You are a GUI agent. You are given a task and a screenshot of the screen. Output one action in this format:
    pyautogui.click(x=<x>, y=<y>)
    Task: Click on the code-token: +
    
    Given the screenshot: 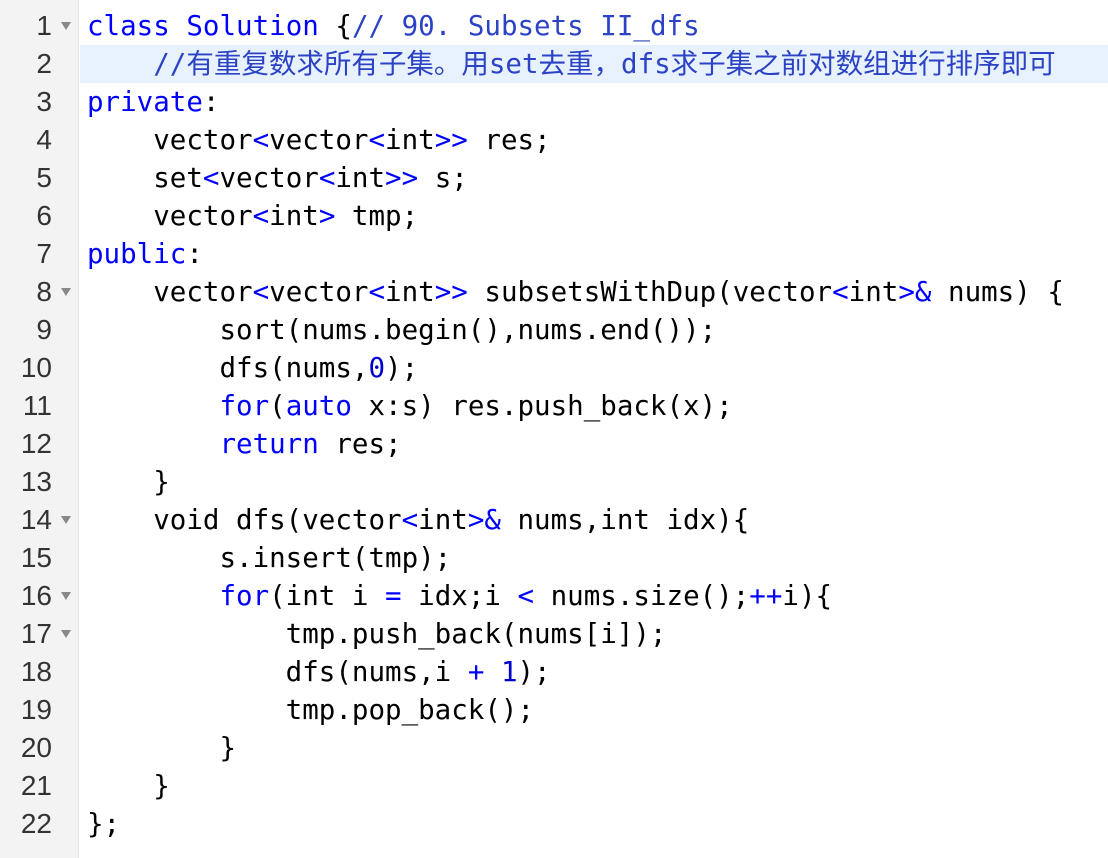 What is the action you would take?
    pyautogui.click(x=476, y=672)
    